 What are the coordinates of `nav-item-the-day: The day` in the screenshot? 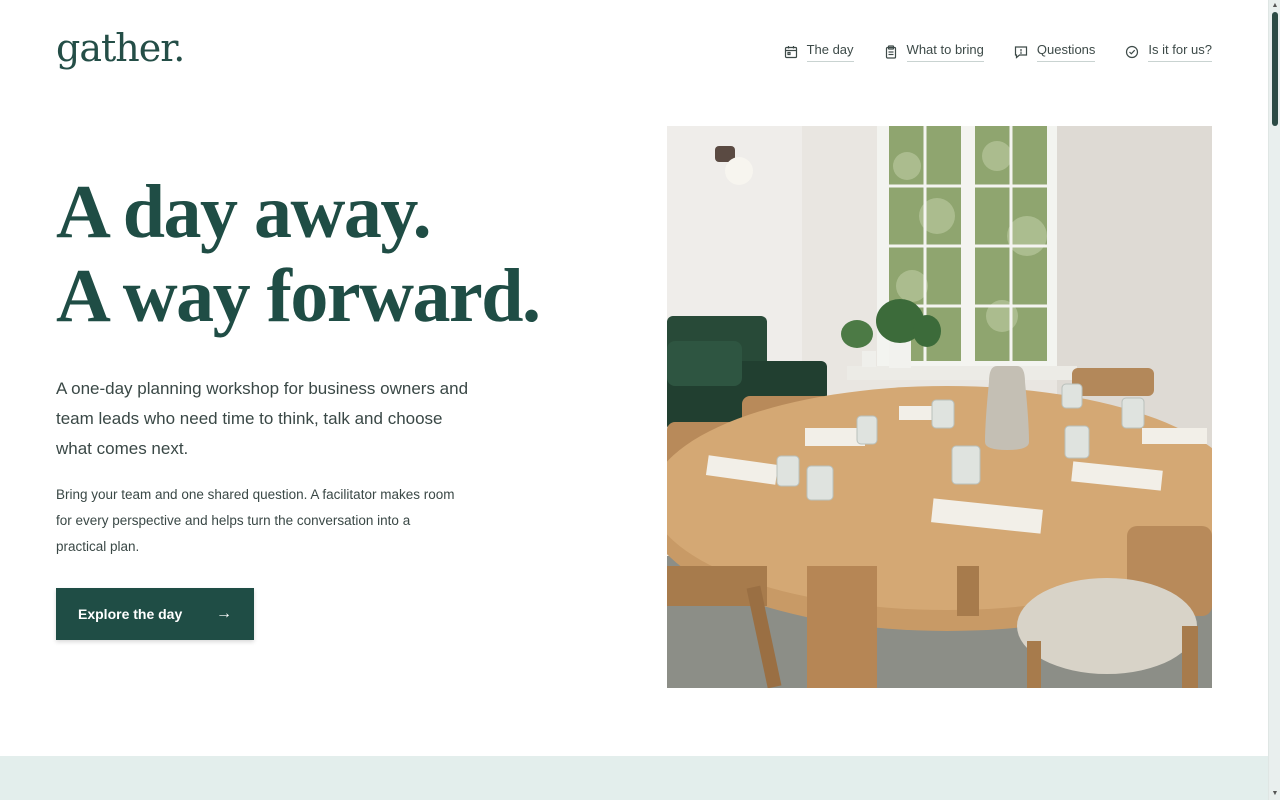 It's located at (819, 52).